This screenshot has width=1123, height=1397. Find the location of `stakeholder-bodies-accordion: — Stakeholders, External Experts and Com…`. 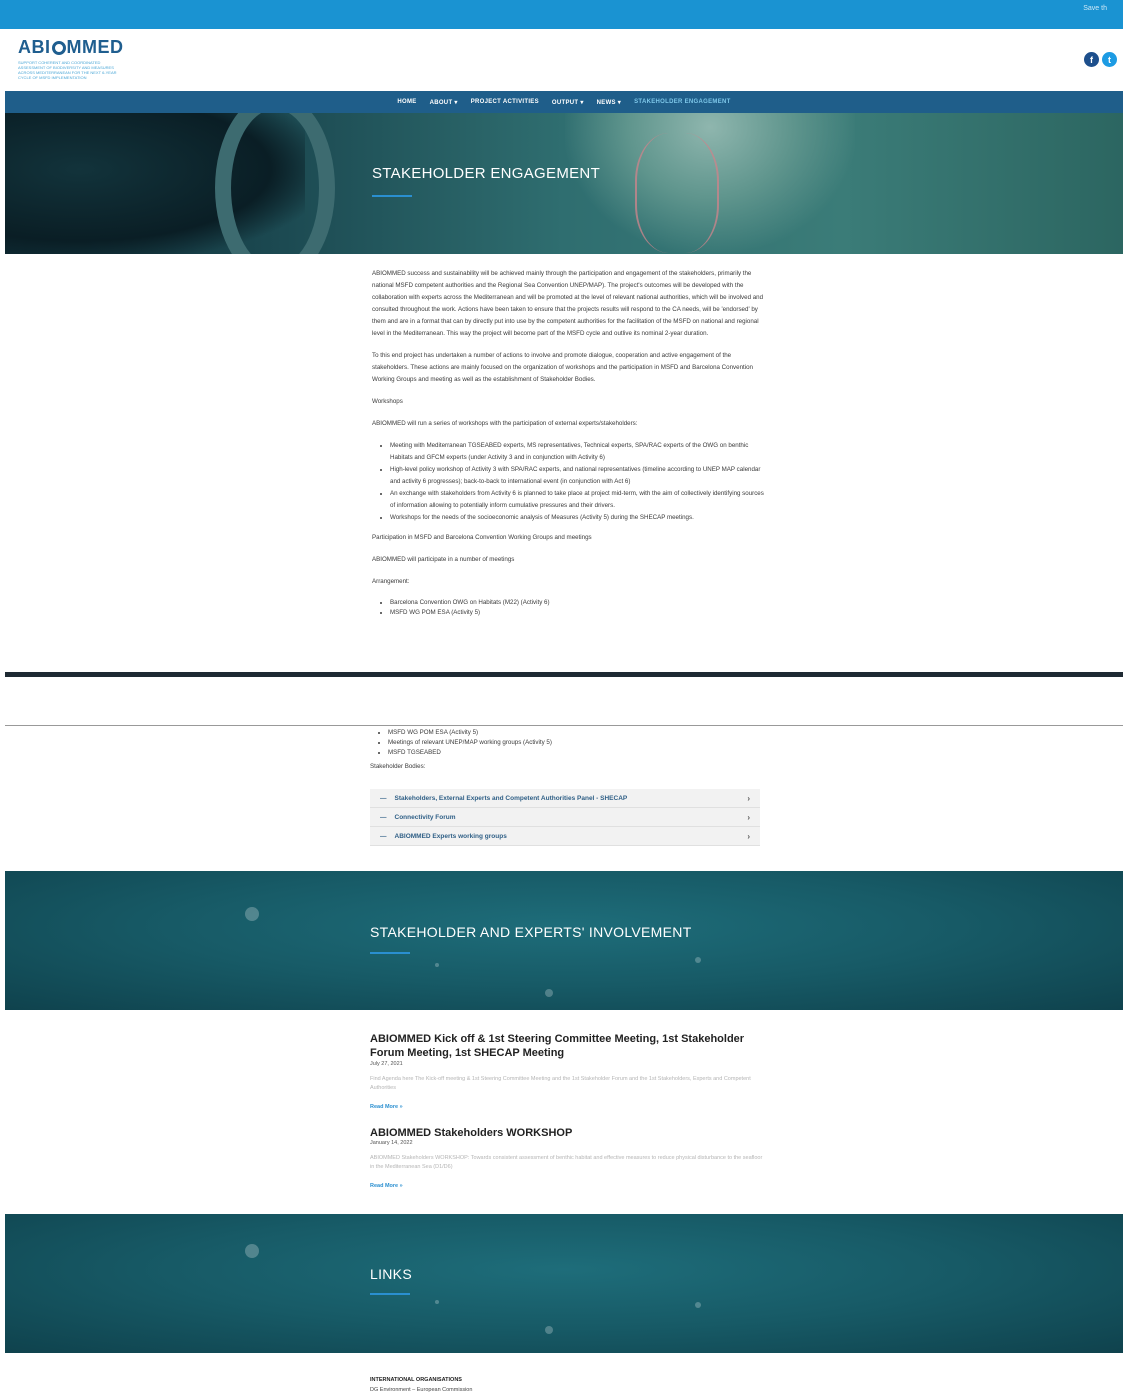

stakeholder-bodies-accordion: — Stakeholders, External Experts and Com… is located at coordinates (565, 817).